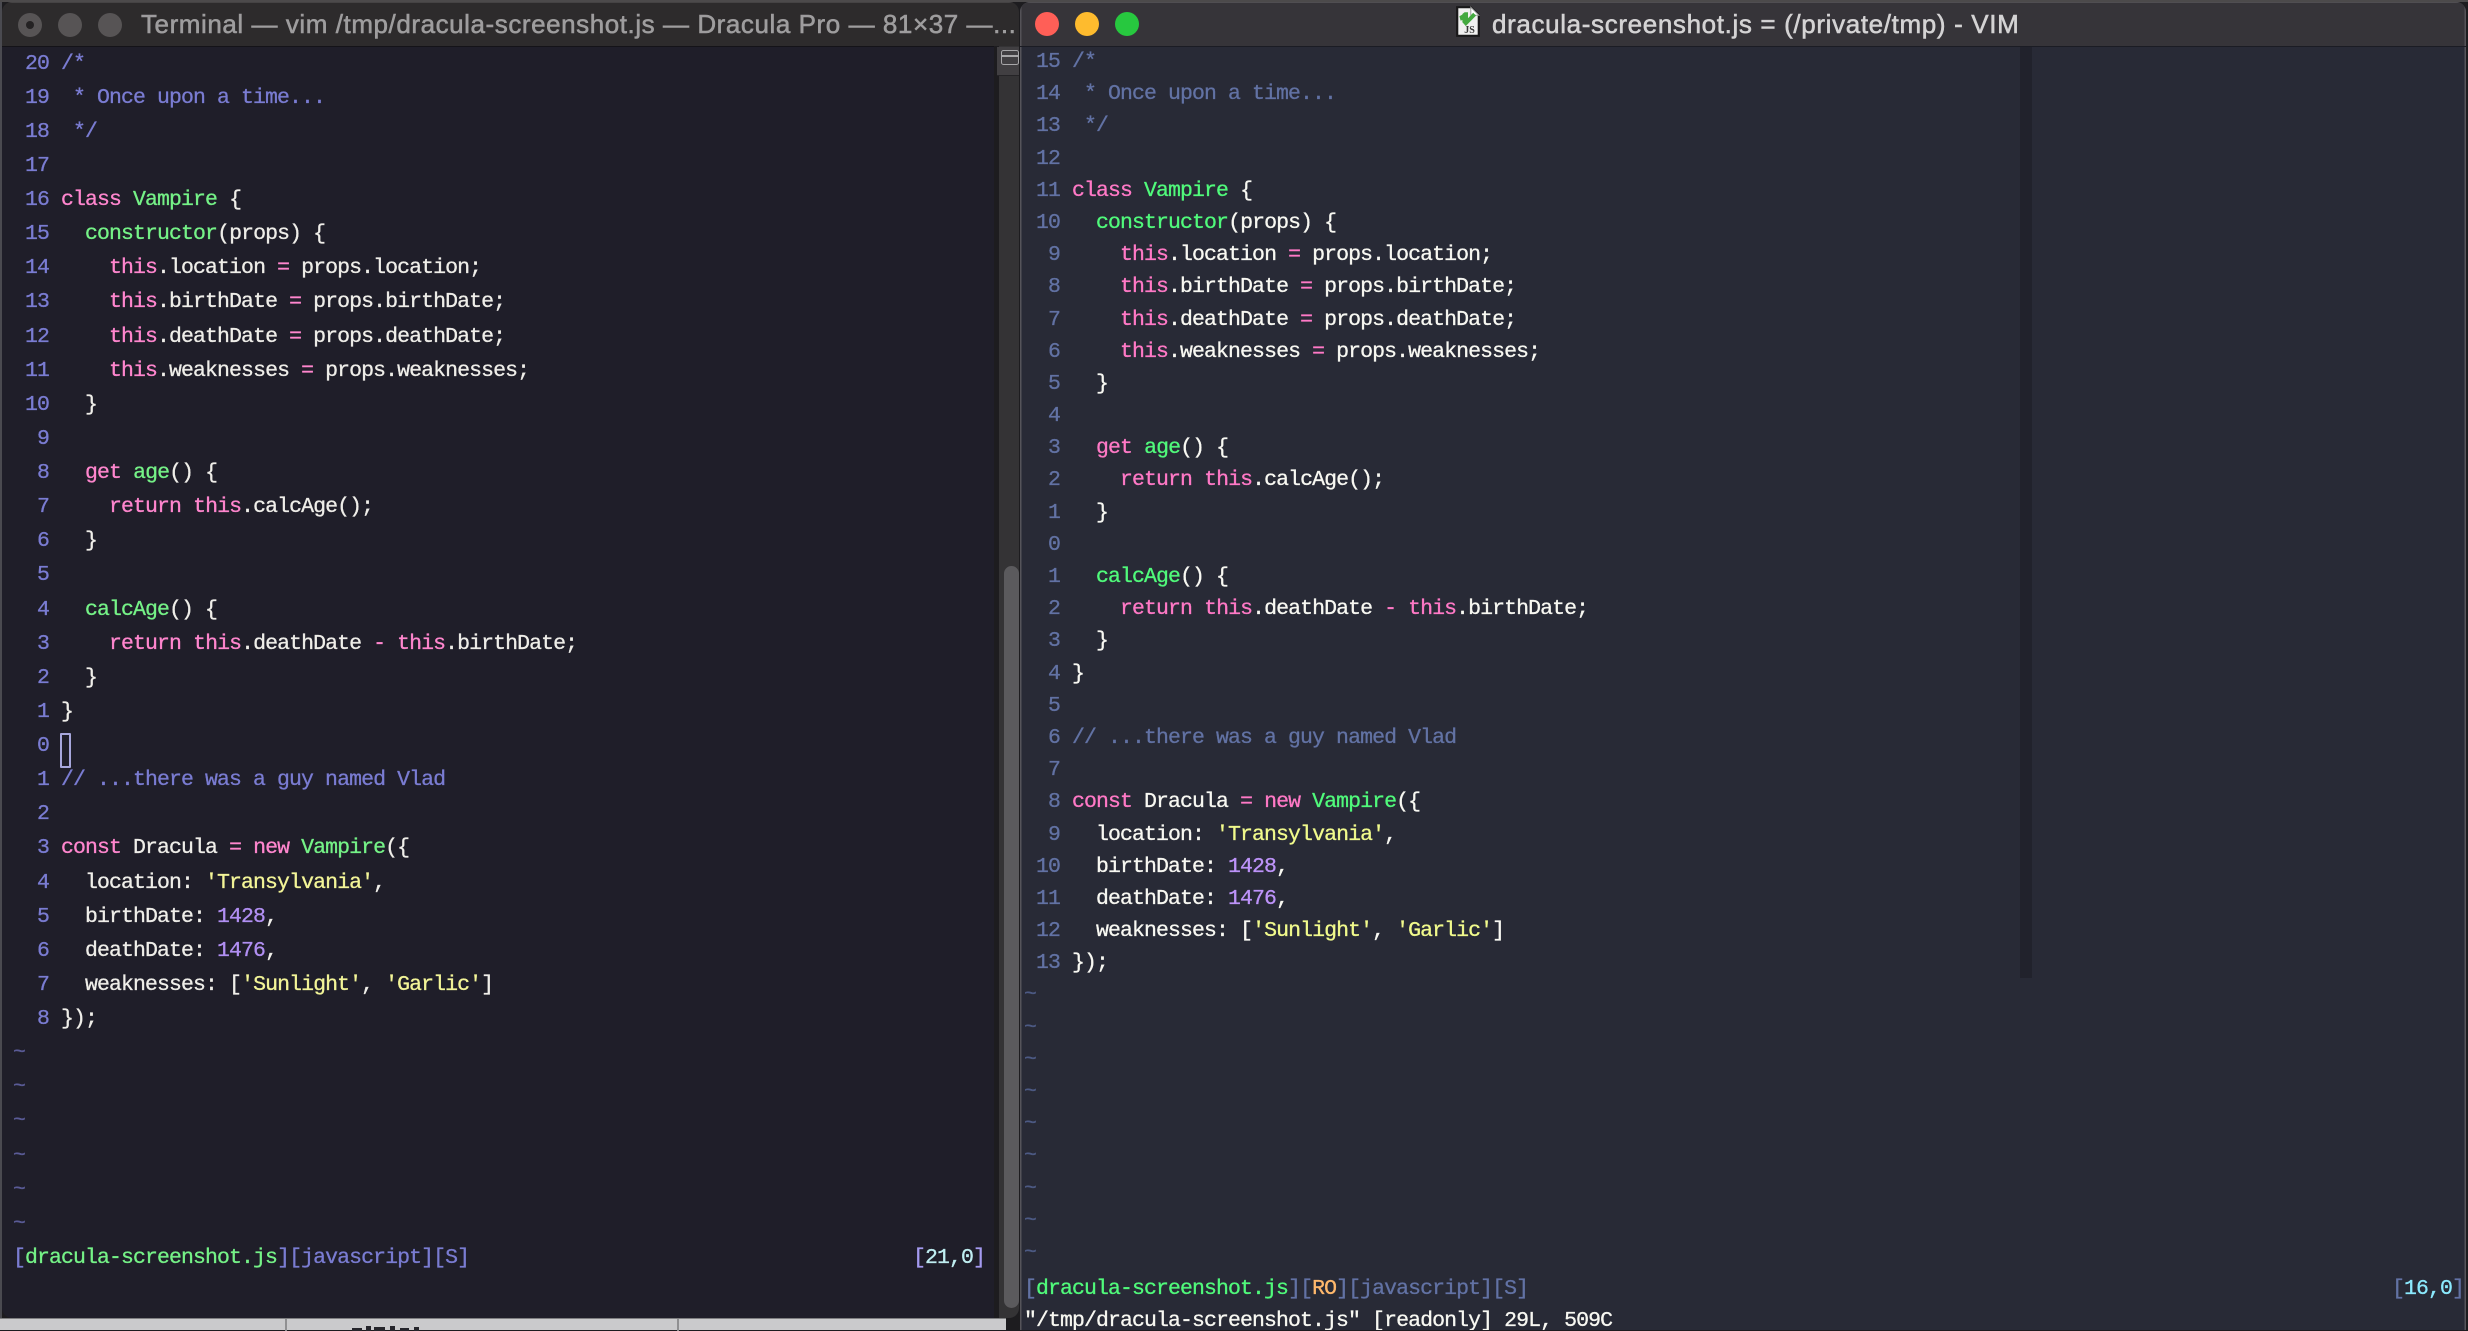 This screenshot has width=2468, height=1331. What do you see at coordinates (1469, 30) in the screenshot?
I see `svg-text: JS` at bounding box center [1469, 30].